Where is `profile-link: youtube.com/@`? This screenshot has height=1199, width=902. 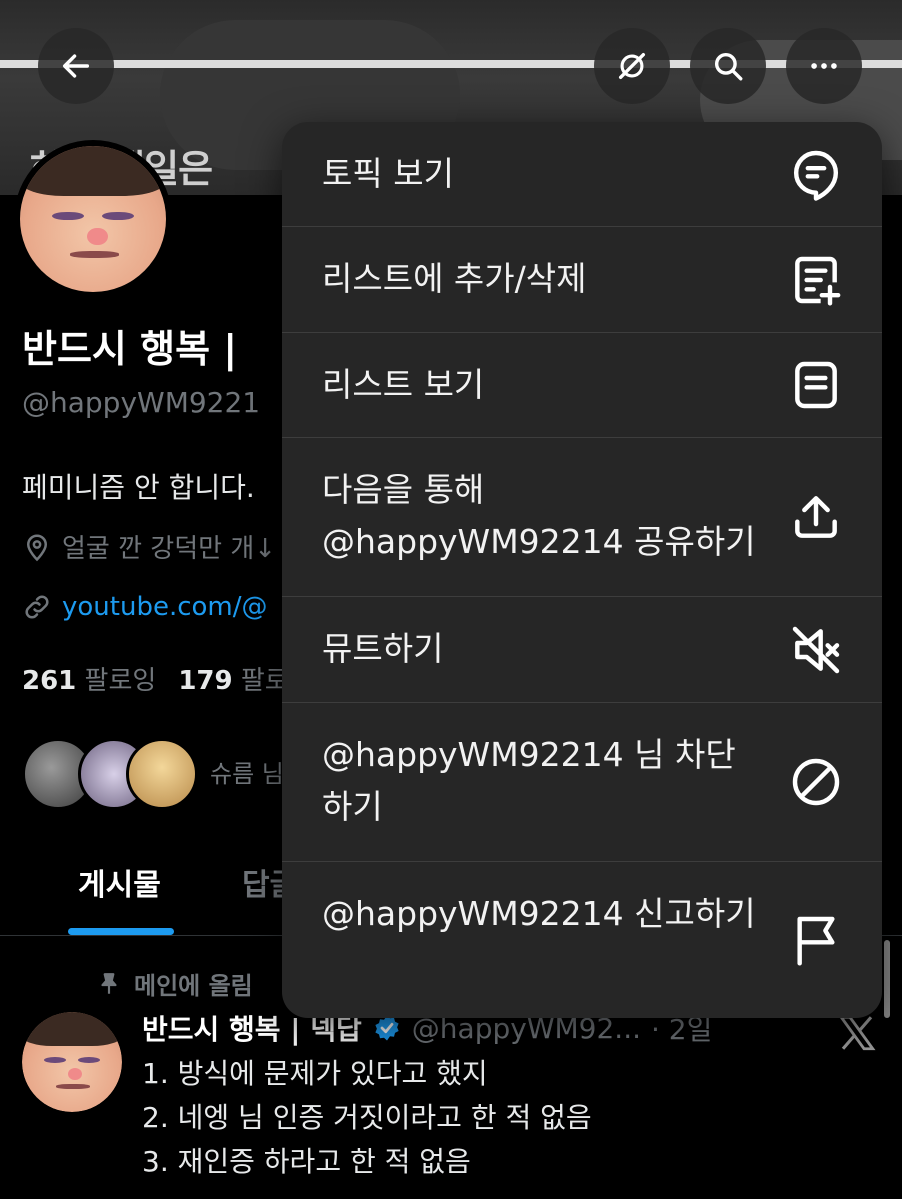 profile-link: youtube.com/@ is located at coordinates (145, 607).